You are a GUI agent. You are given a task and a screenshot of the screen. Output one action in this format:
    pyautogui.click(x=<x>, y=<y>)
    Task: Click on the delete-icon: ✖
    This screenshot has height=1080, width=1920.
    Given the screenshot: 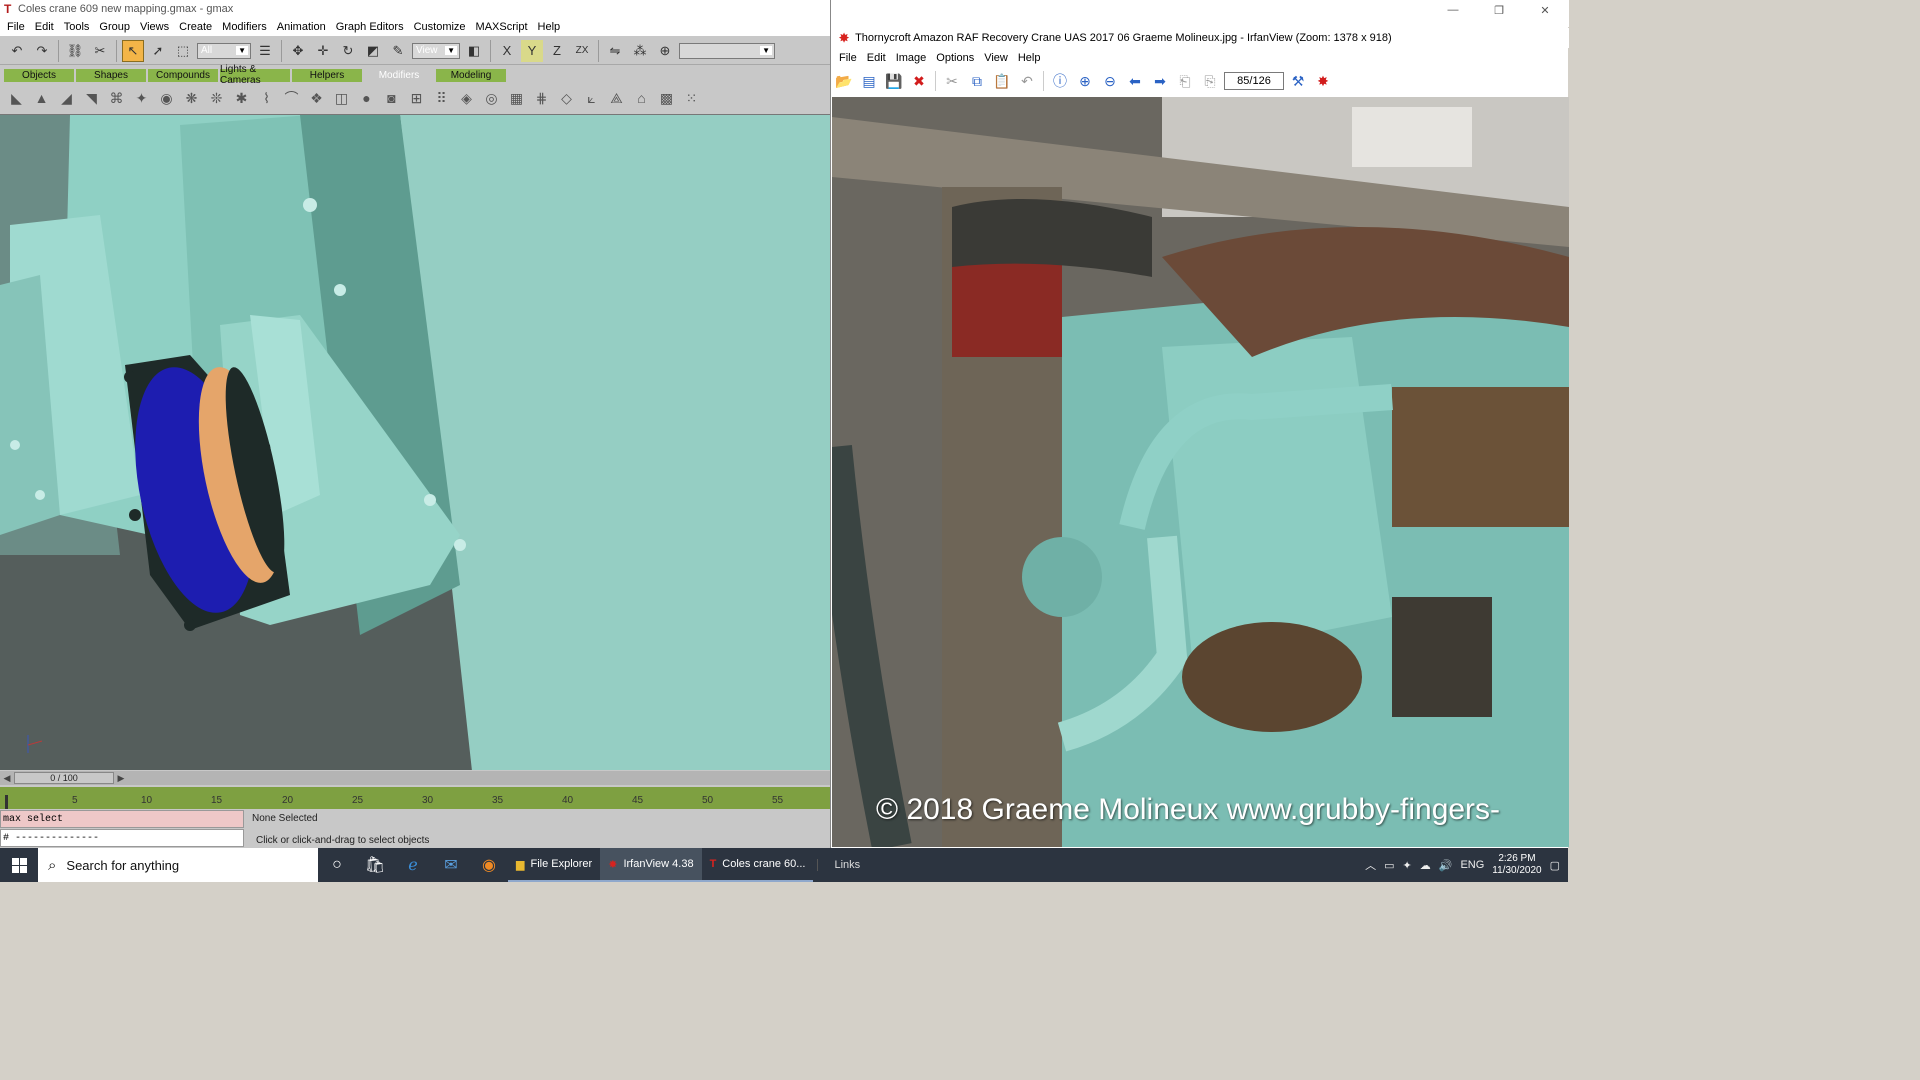 What is the action you would take?
    pyautogui.click(x=919, y=81)
    